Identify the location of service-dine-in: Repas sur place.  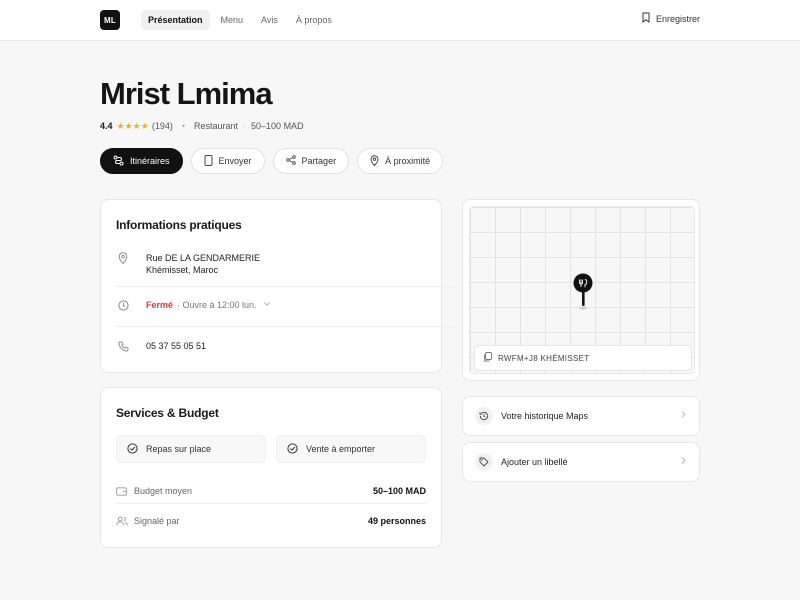
(191, 449).